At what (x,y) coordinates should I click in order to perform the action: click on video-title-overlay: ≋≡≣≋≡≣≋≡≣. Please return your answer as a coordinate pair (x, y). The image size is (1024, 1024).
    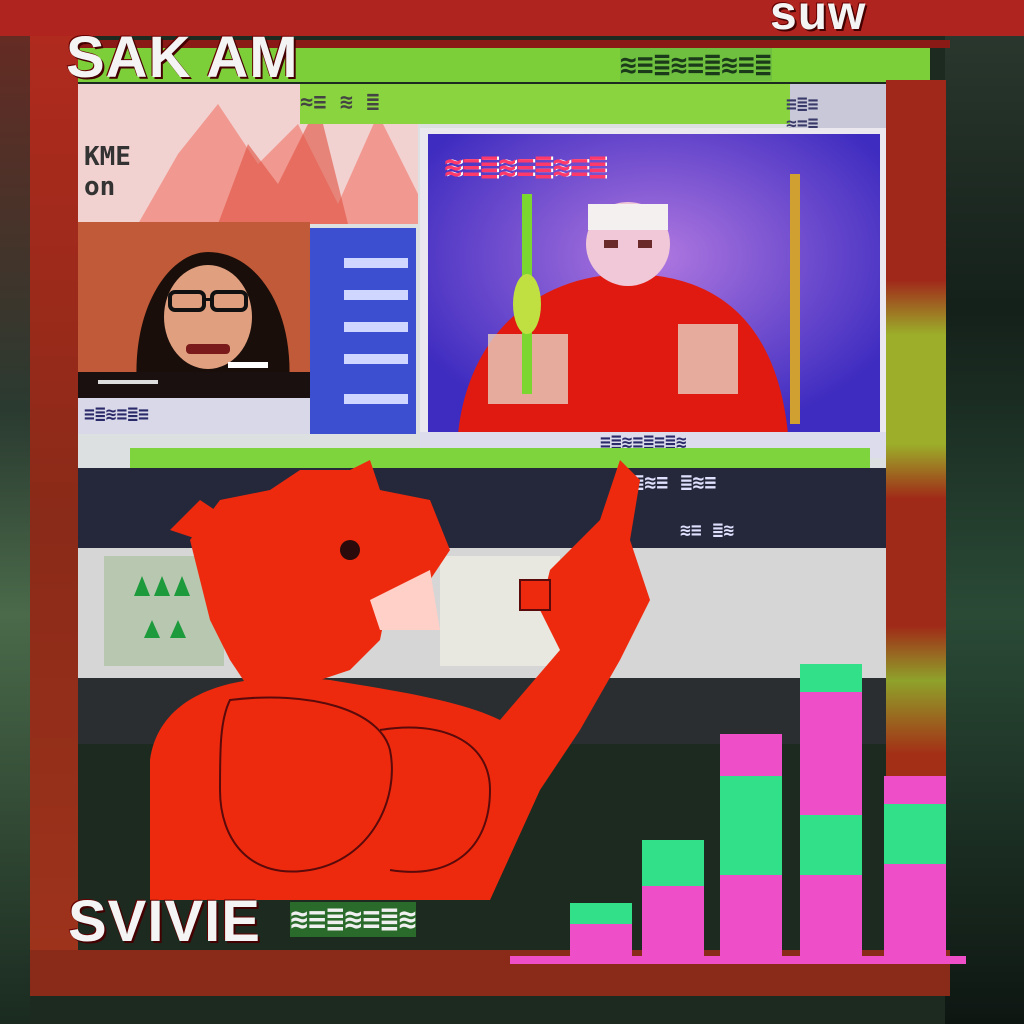
    Looking at the image, I should click on (525, 167).